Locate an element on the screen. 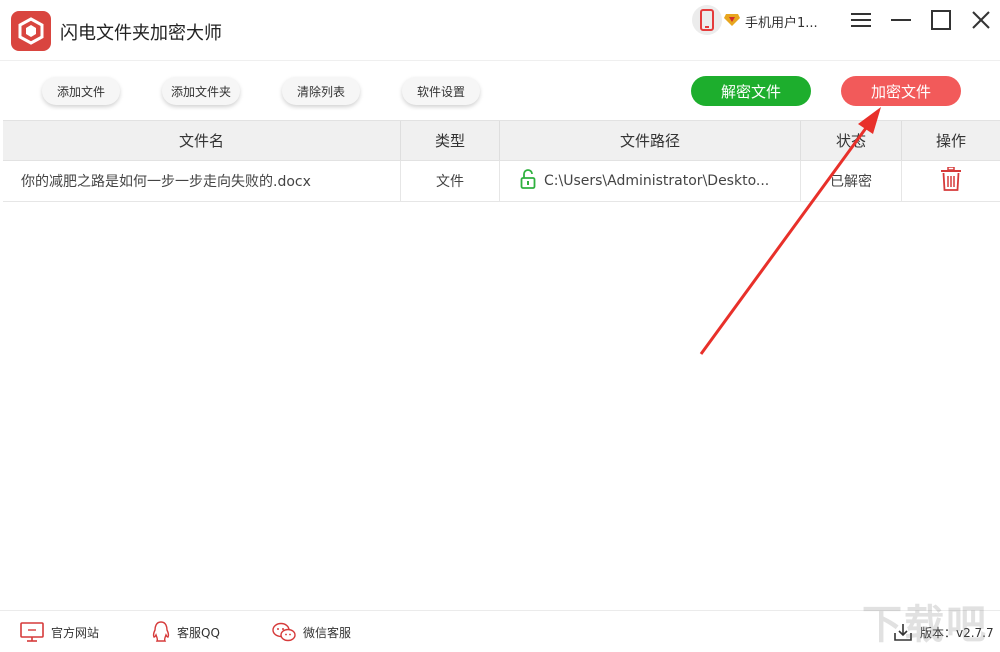 Image resolution: width=1000 pixels, height=652 pixels. encrypt-file-button: 加密文件 is located at coordinates (901, 91).